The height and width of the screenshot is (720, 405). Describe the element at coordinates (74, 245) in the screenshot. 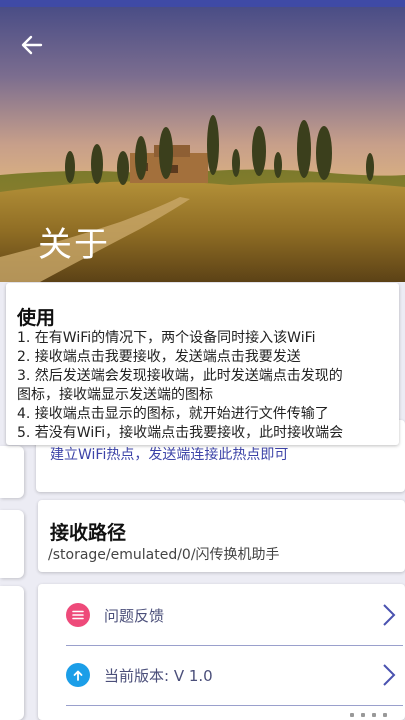

I see `page-title: 关于` at that location.